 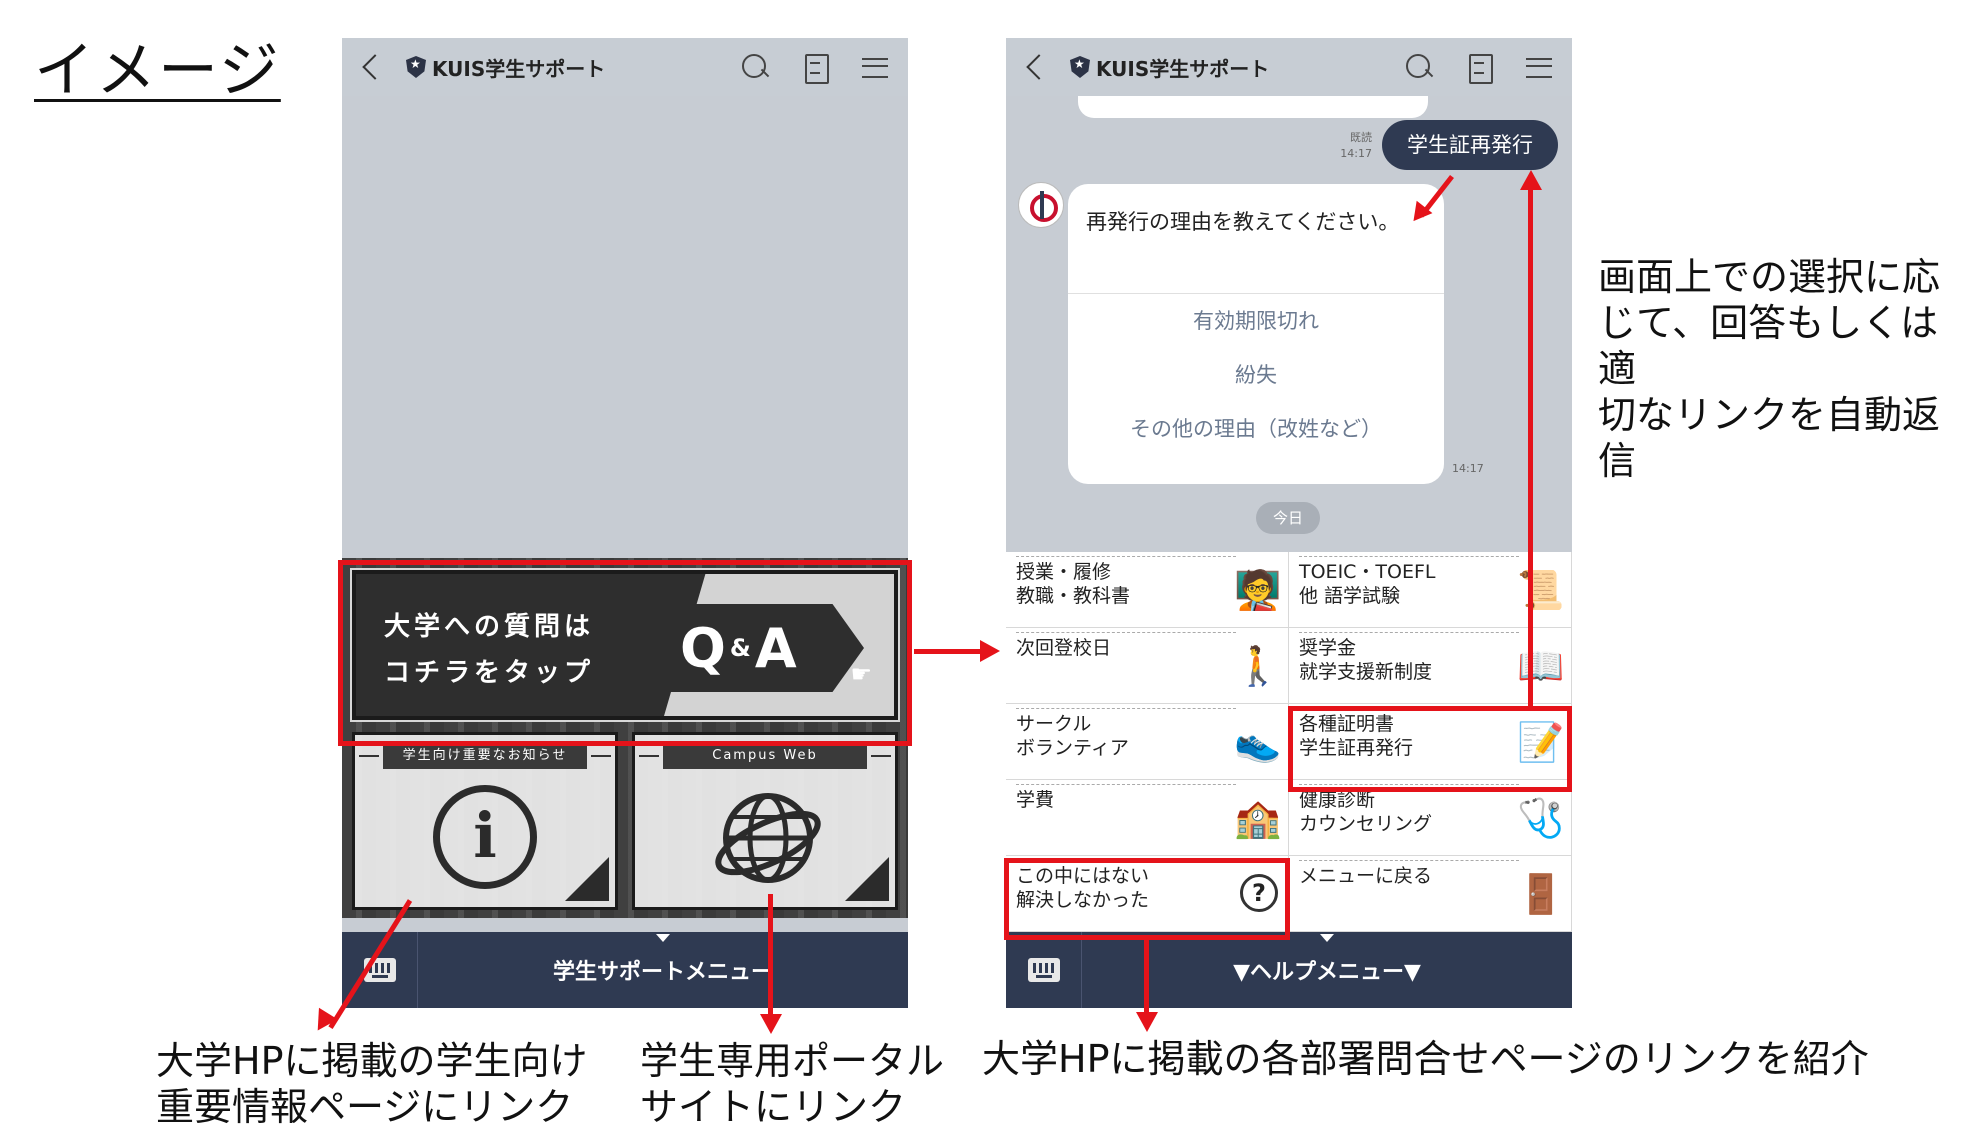 I want to click on highlight-qa, so click(x=625, y=653).